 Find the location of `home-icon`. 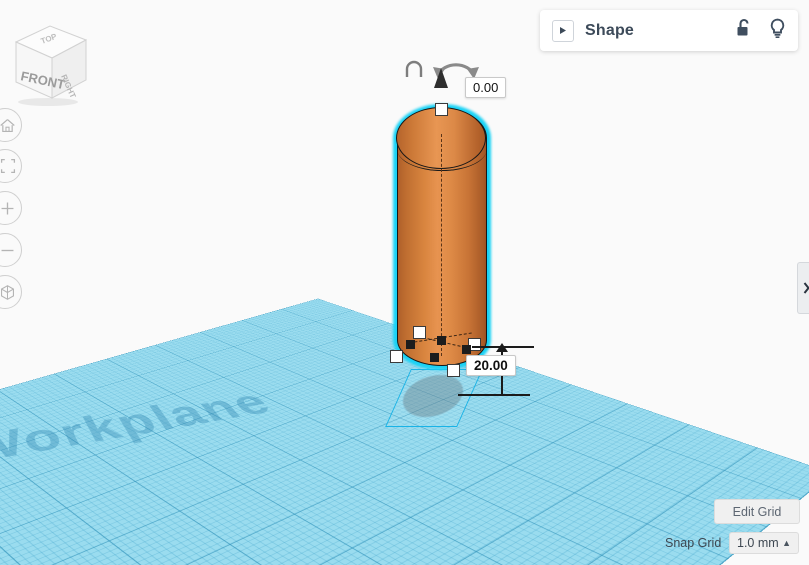

home-icon is located at coordinates (7, 125).